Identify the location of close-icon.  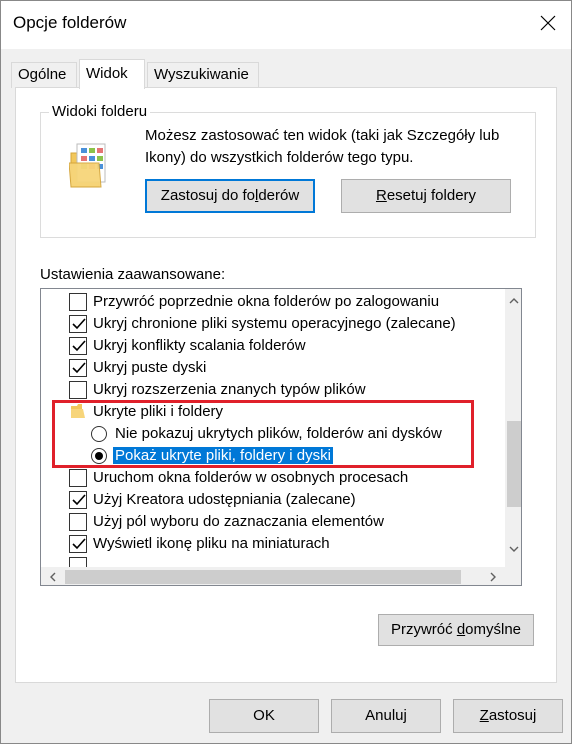
(548, 25).